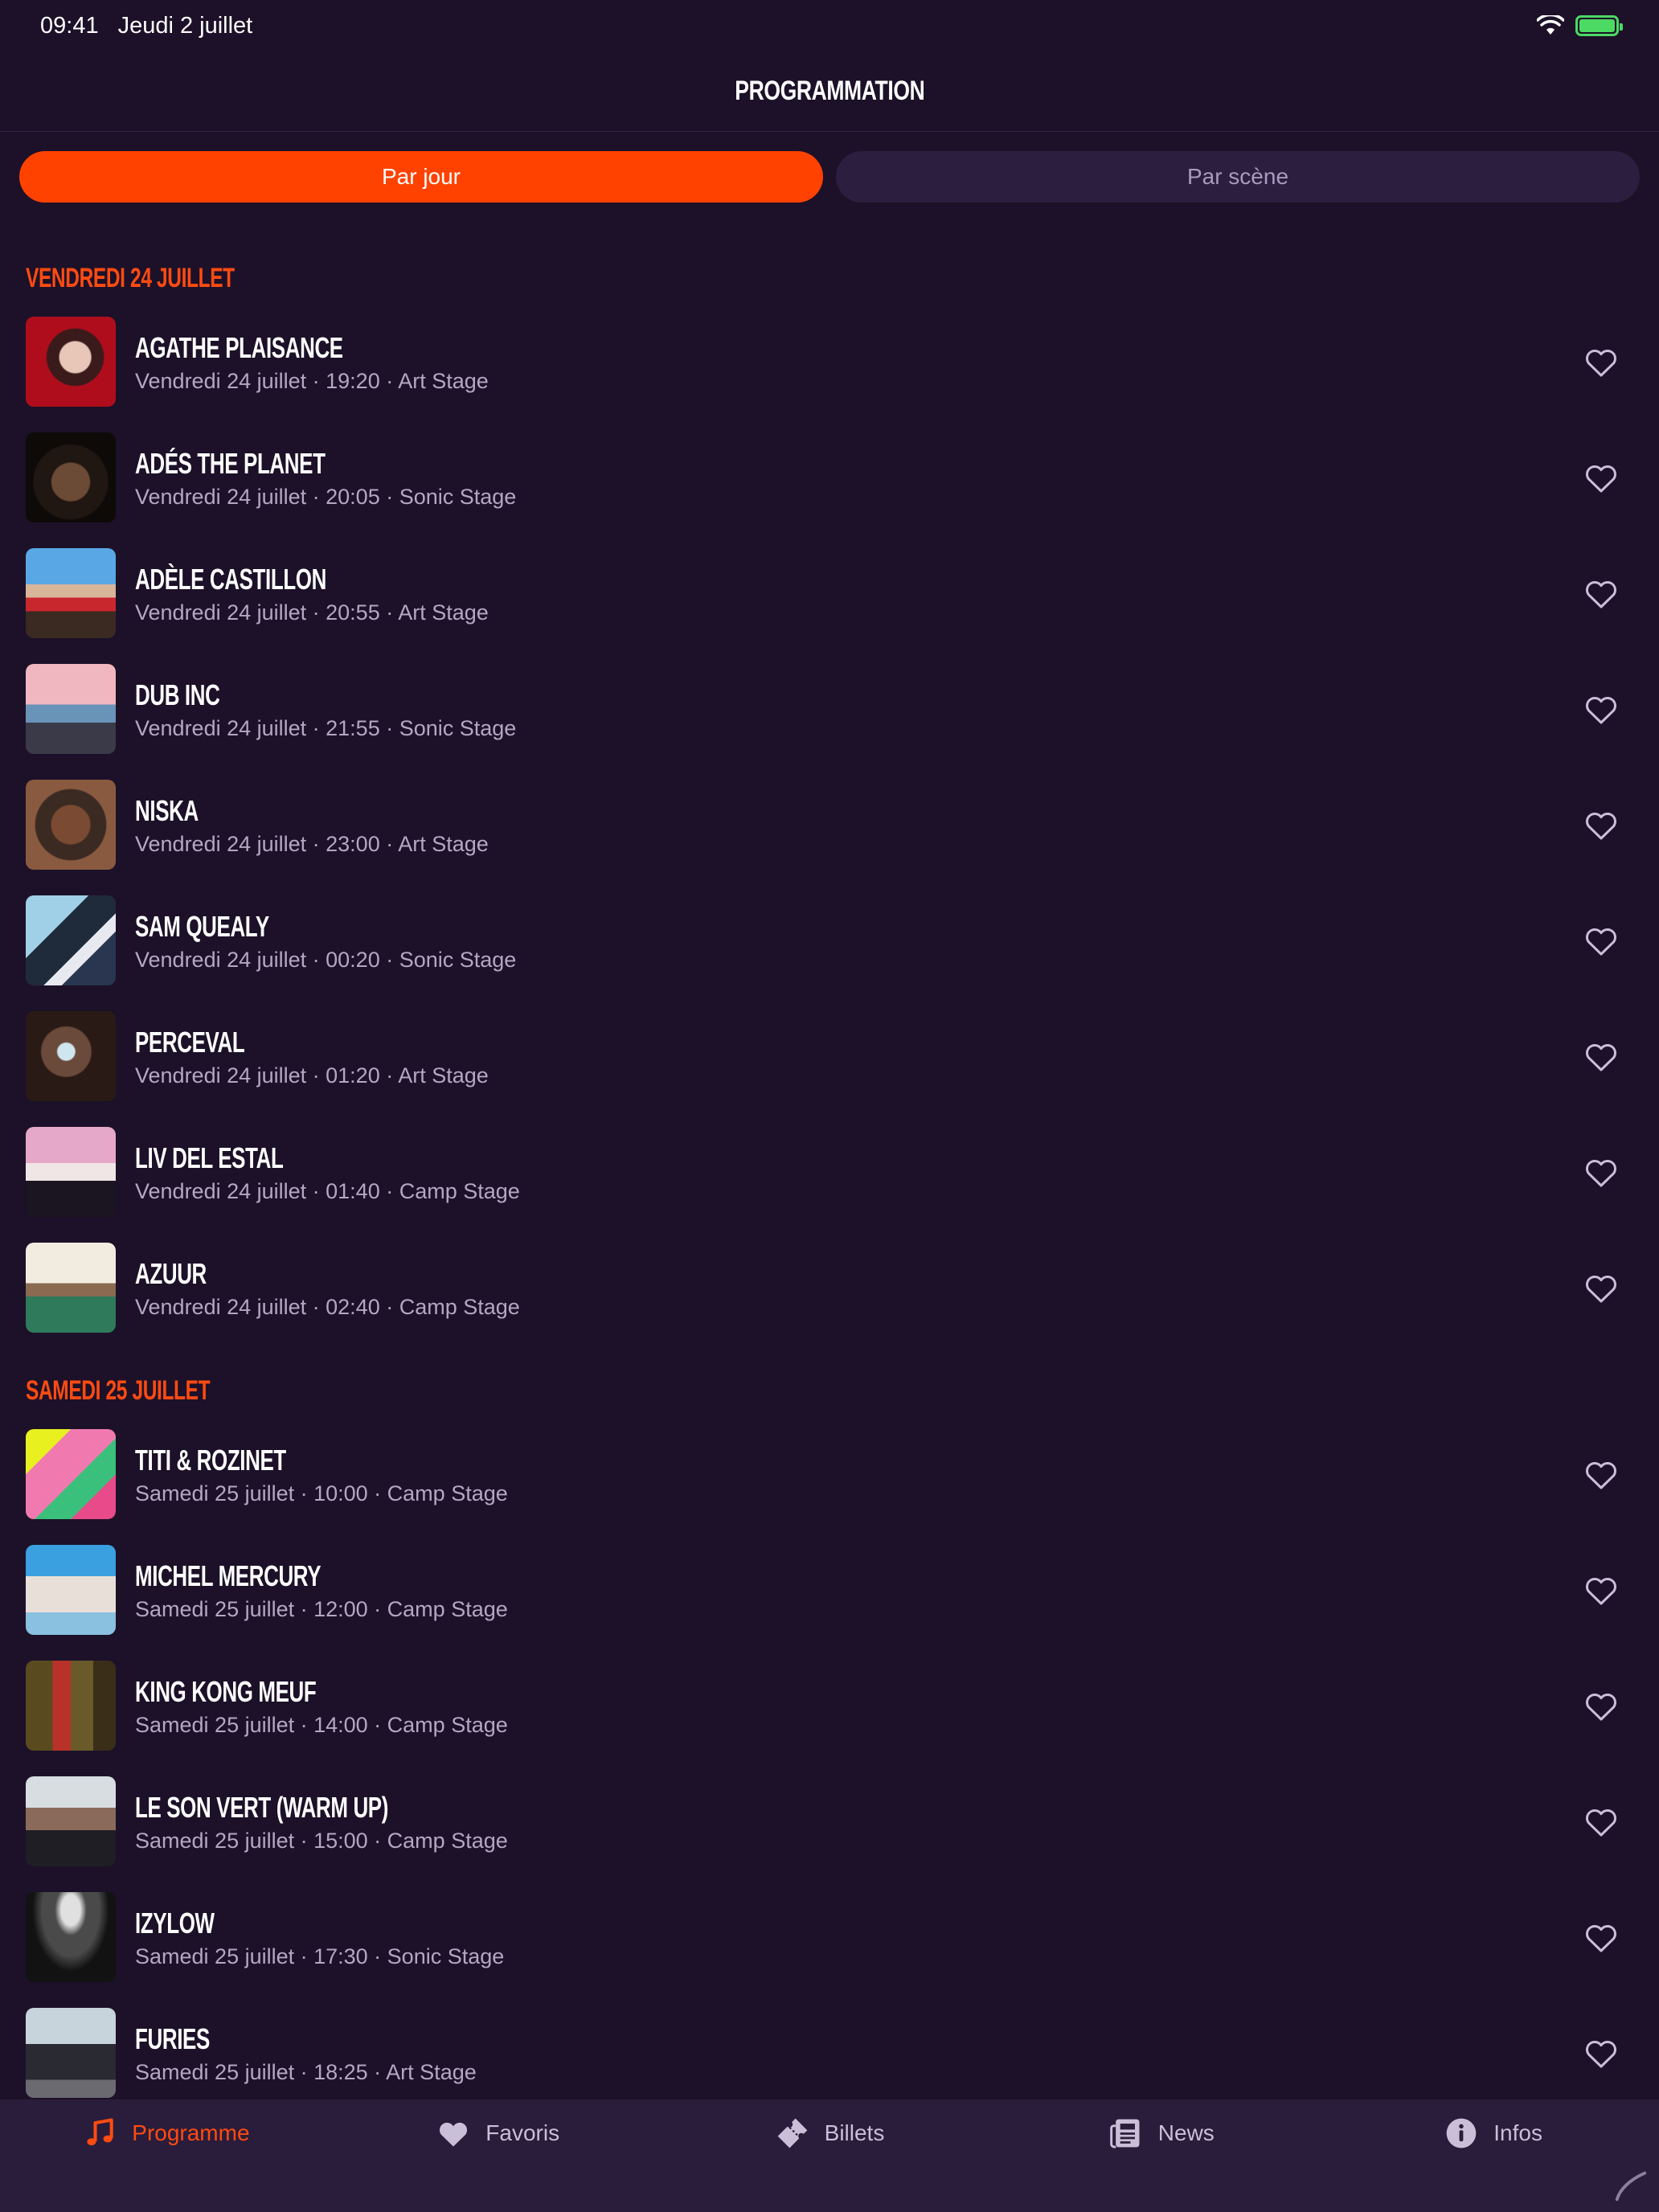 Image resolution: width=1659 pixels, height=2212 pixels. I want to click on artist-name: KING KONG MEUF, so click(226, 1691).